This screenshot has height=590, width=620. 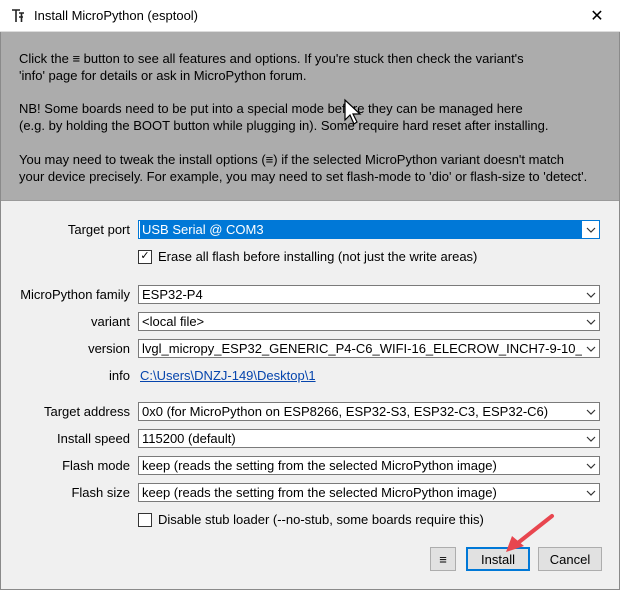 I want to click on menu-button: ≡, so click(x=443, y=559).